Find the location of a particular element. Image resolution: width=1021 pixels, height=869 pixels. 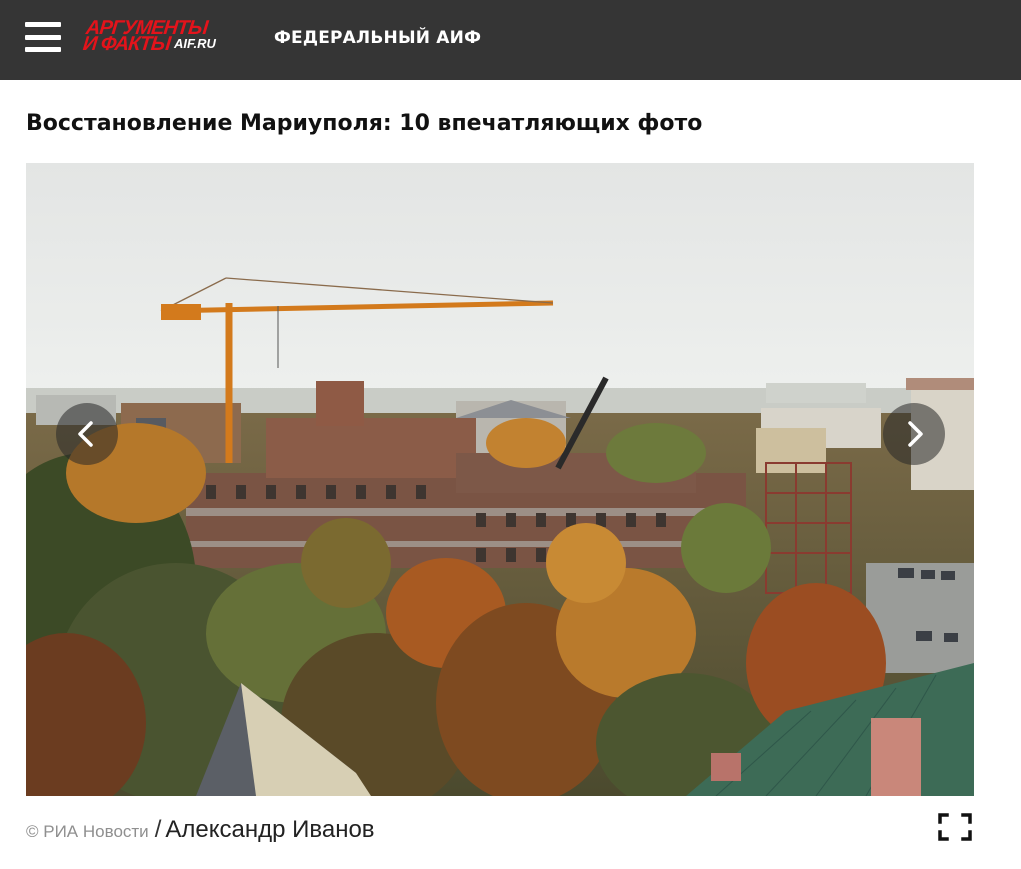

hamburger-menu-icon is located at coordinates (43, 37).